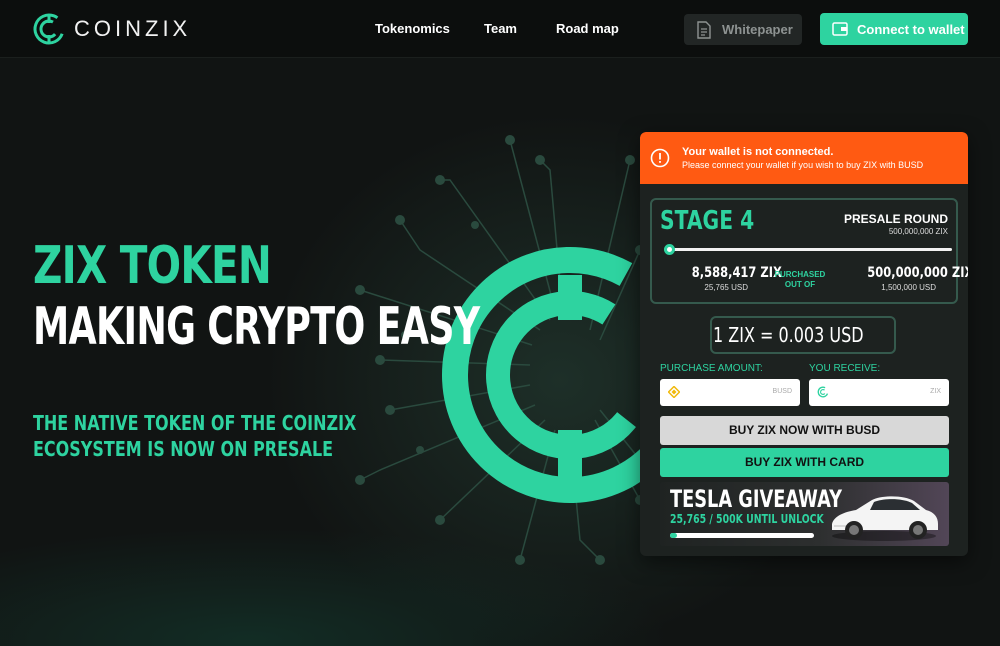  Describe the element at coordinates (804, 462) in the screenshot. I see `buy-with-card-button: BUY ZIX WITH CARD` at that location.